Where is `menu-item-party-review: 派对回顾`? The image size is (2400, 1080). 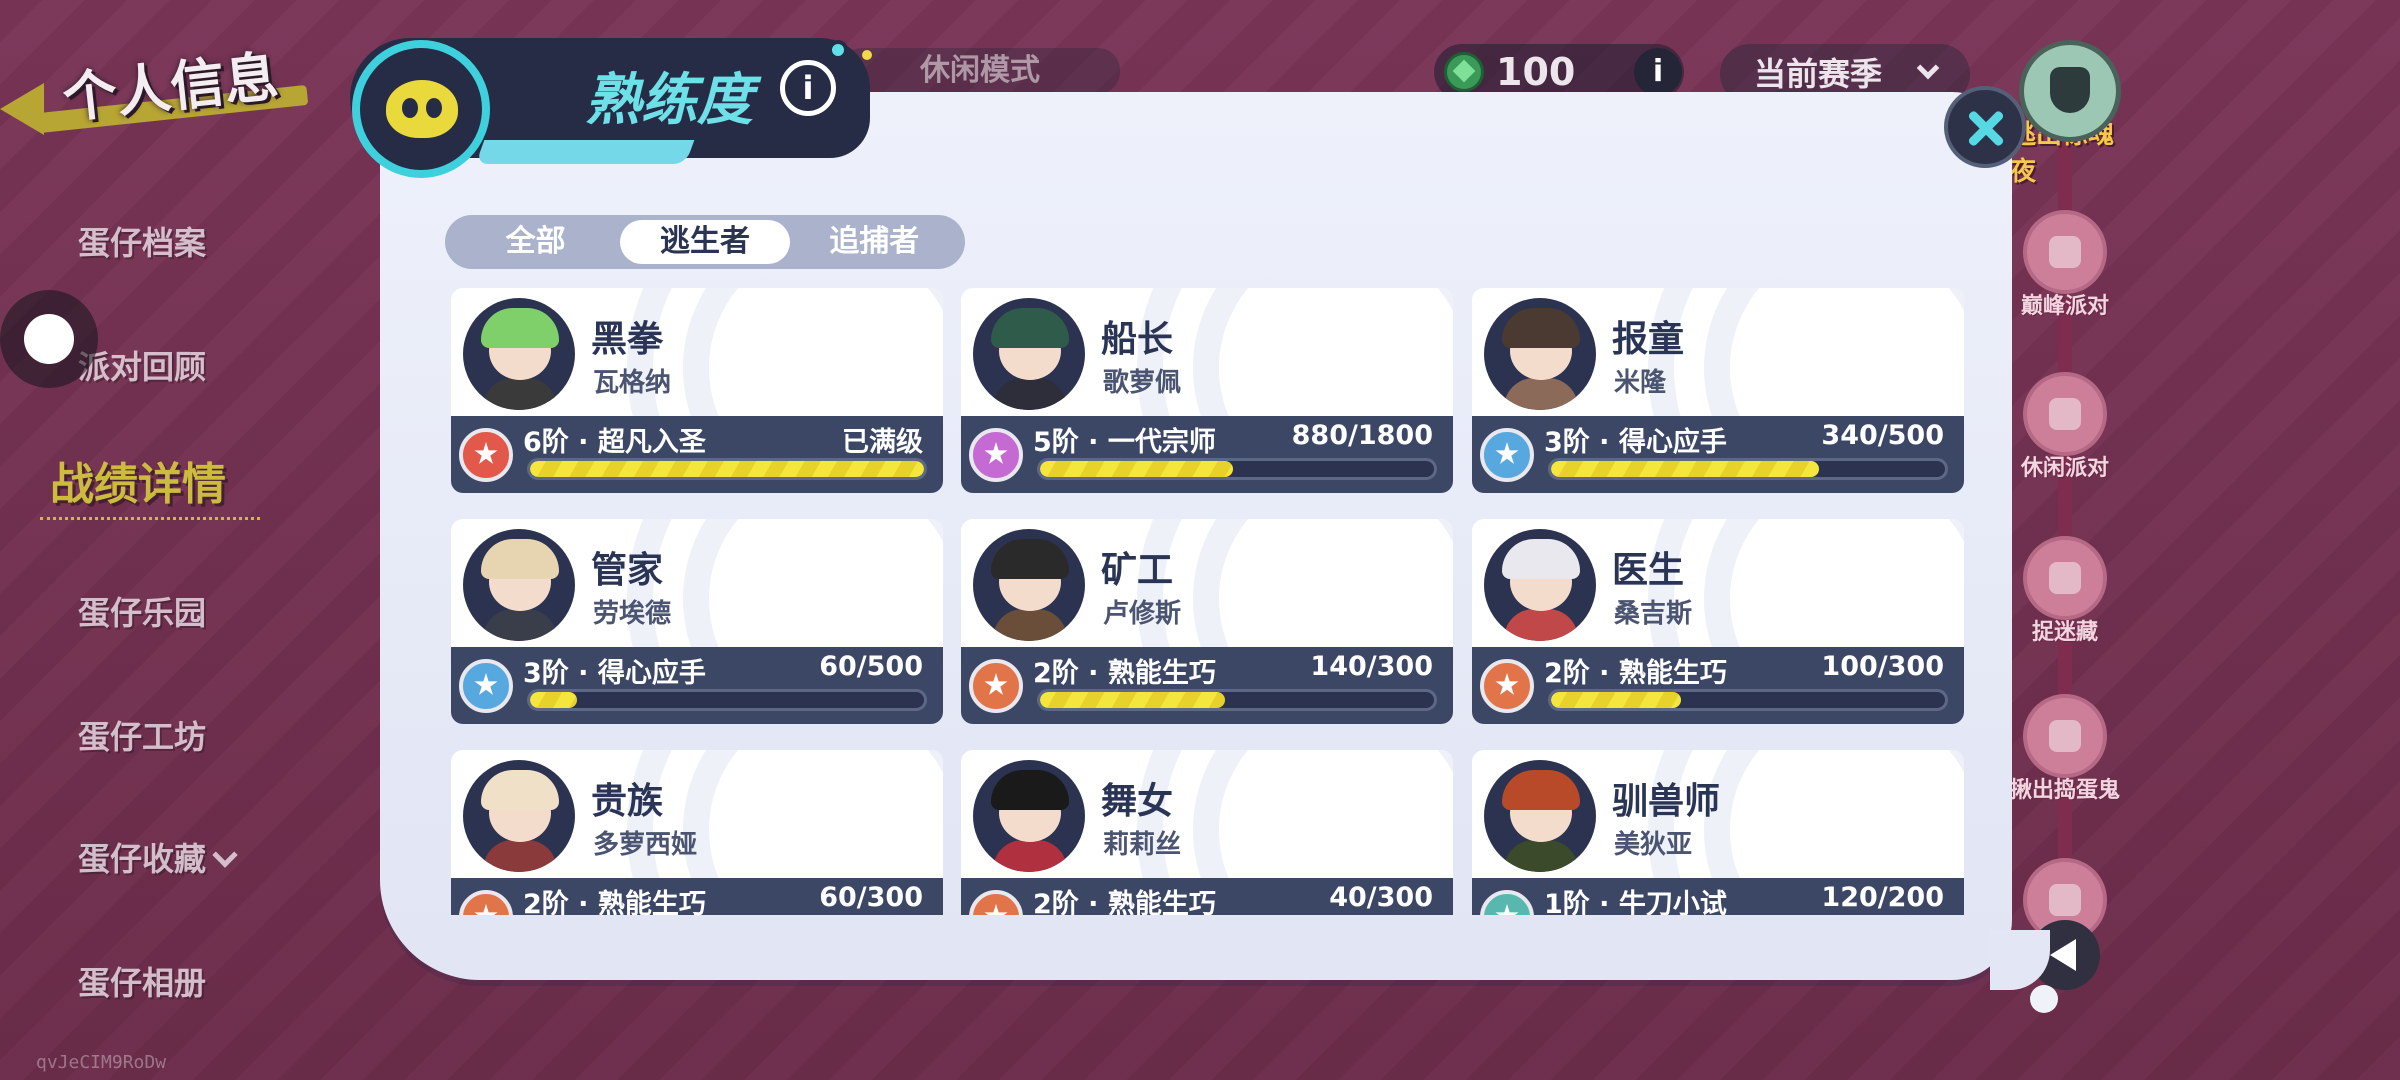 menu-item-party-review: 派对回顾 is located at coordinates (142, 365).